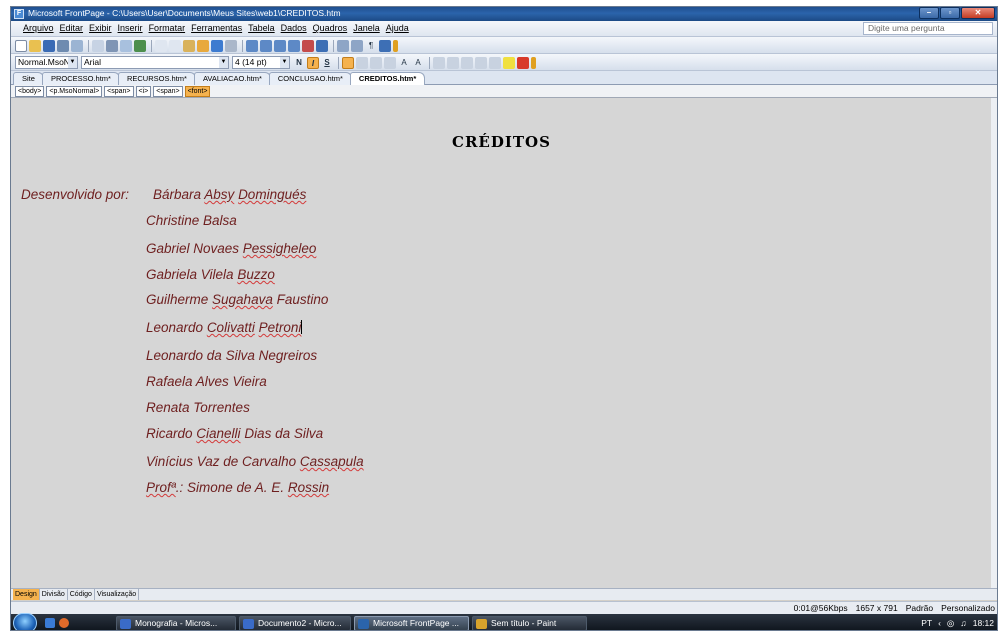 The height and width of the screenshot is (631, 998). What do you see at coordinates (397, 28) in the screenshot?
I see `menu-ajuda: Ajuda` at bounding box center [397, 28].